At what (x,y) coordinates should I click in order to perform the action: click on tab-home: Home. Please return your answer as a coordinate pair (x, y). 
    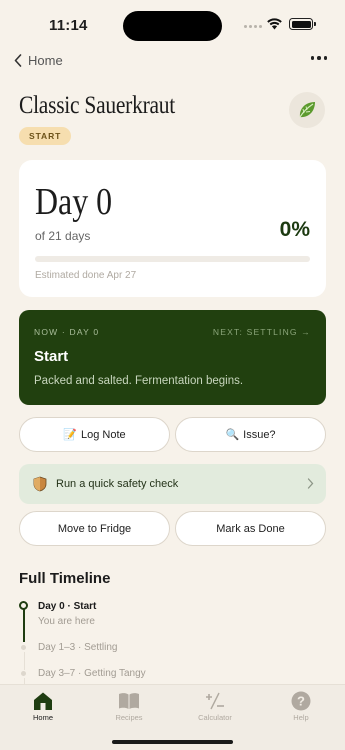
    Looking at the image, I should click on (43, 710).